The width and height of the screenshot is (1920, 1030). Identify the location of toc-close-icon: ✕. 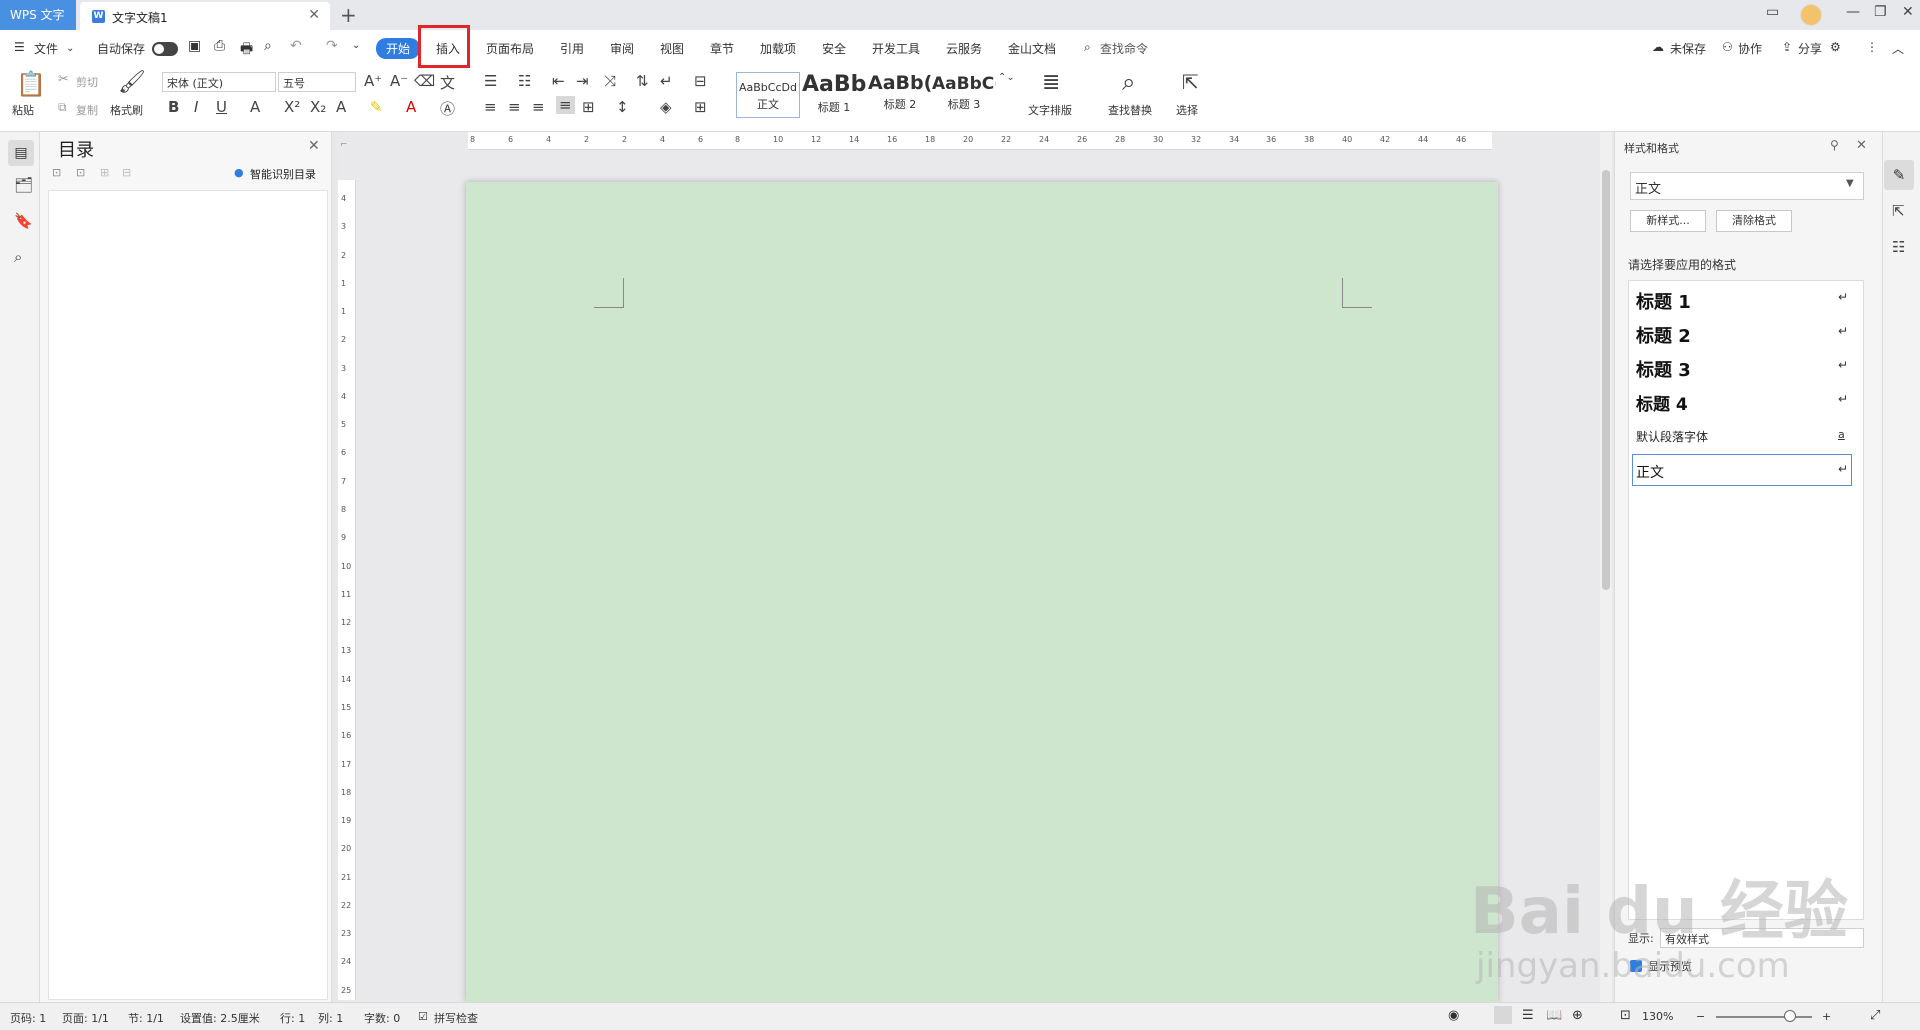
(314, 146).